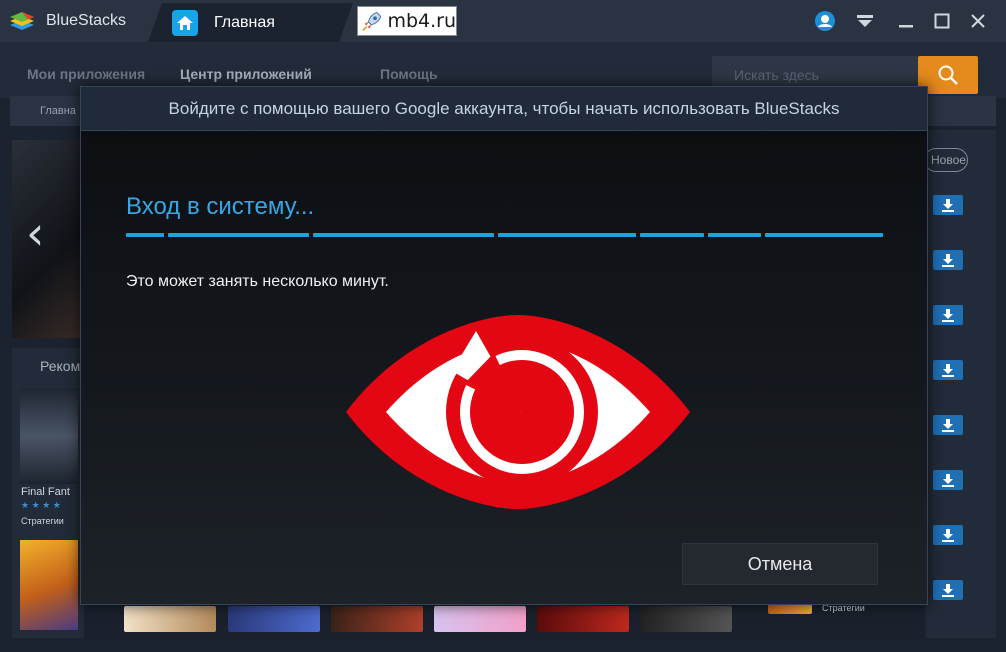  Describe the element at coordinates (978, 21) in the screenshot. I see `close-icon` at that location.